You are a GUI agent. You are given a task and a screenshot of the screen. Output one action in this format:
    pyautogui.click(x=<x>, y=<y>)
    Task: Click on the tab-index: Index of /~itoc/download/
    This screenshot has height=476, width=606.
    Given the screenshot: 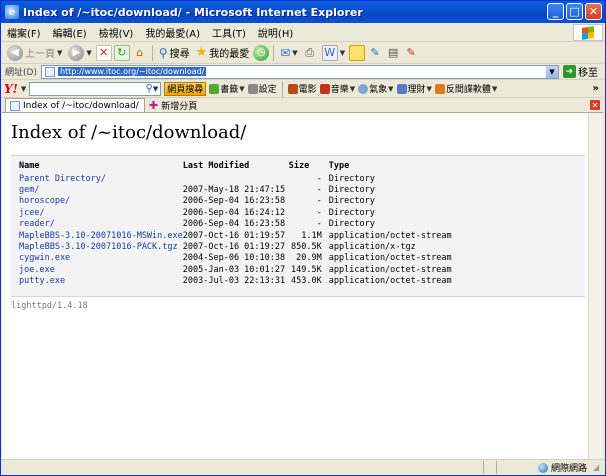 What is the action you would take?
    pyautogui.click(x=75, y=105)
    